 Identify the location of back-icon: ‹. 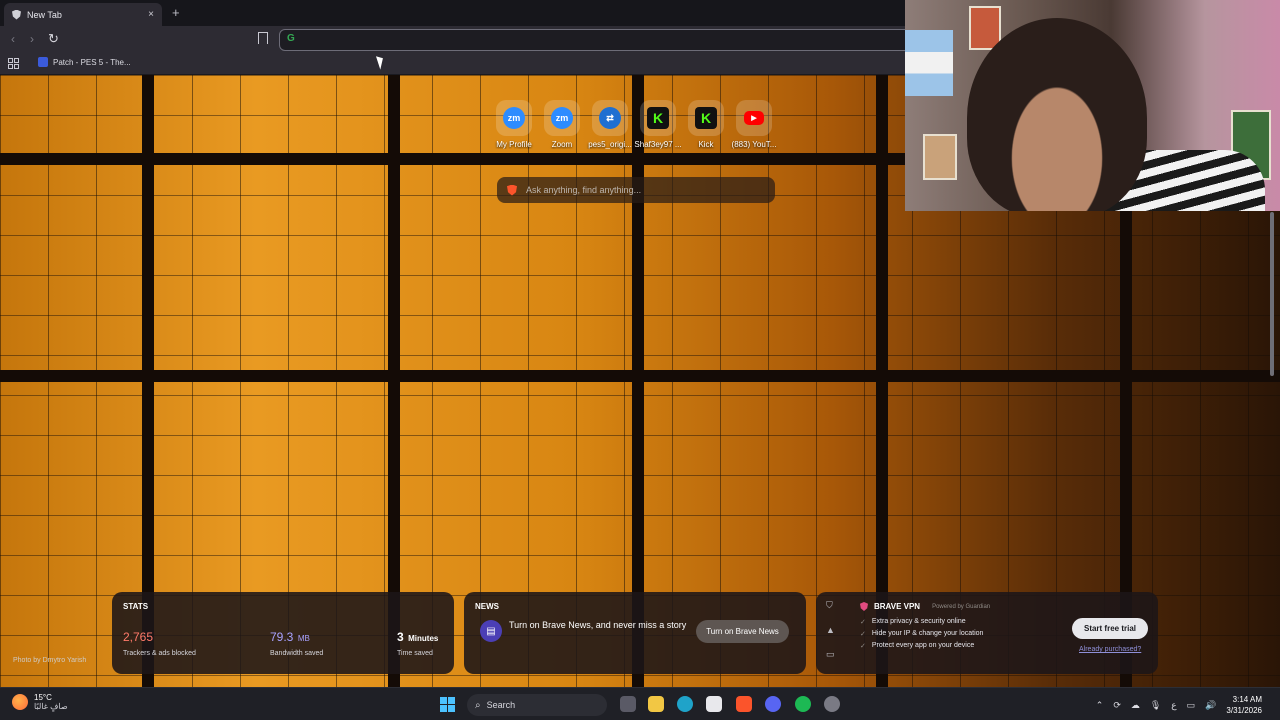
(13, 39).